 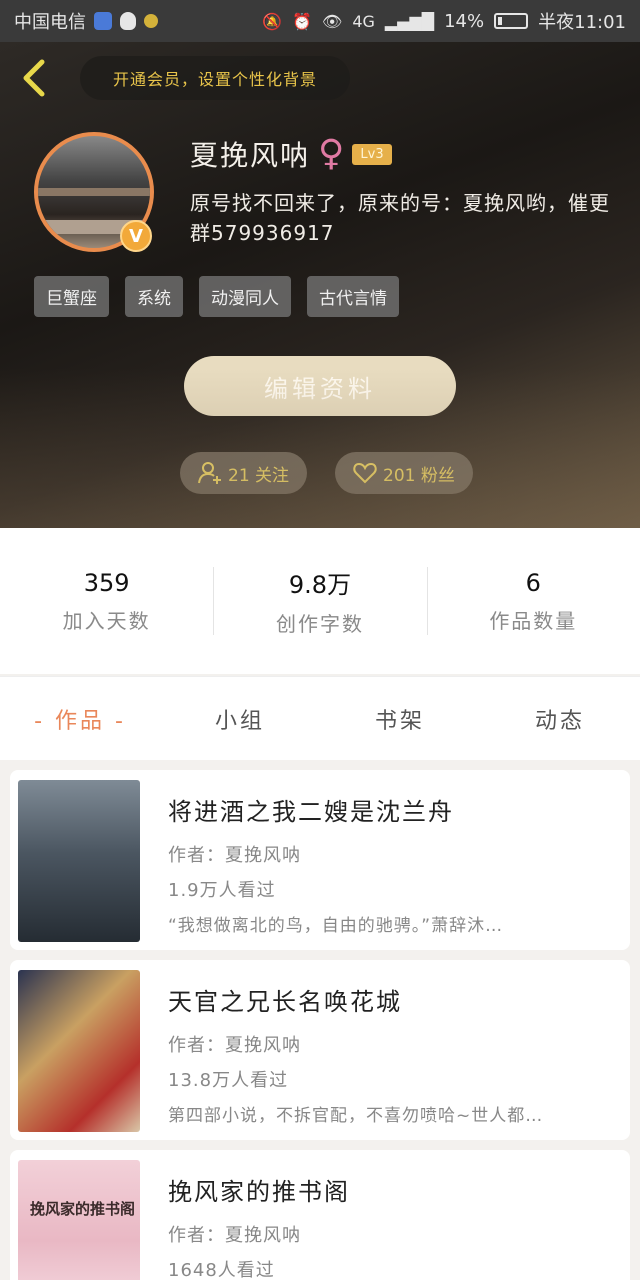 What do you see at coordinates (511, 21) in the screenshot?
I see `battery-icon` at bounding box center [511, 21].